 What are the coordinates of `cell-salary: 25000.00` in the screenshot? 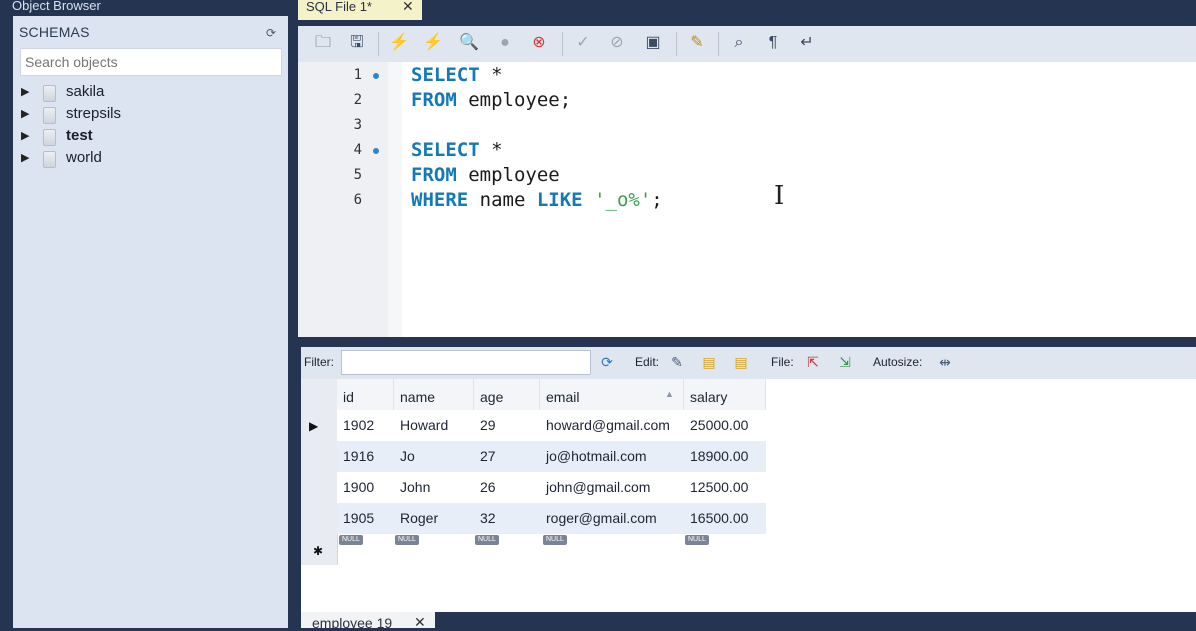 It's located at (725, 425).